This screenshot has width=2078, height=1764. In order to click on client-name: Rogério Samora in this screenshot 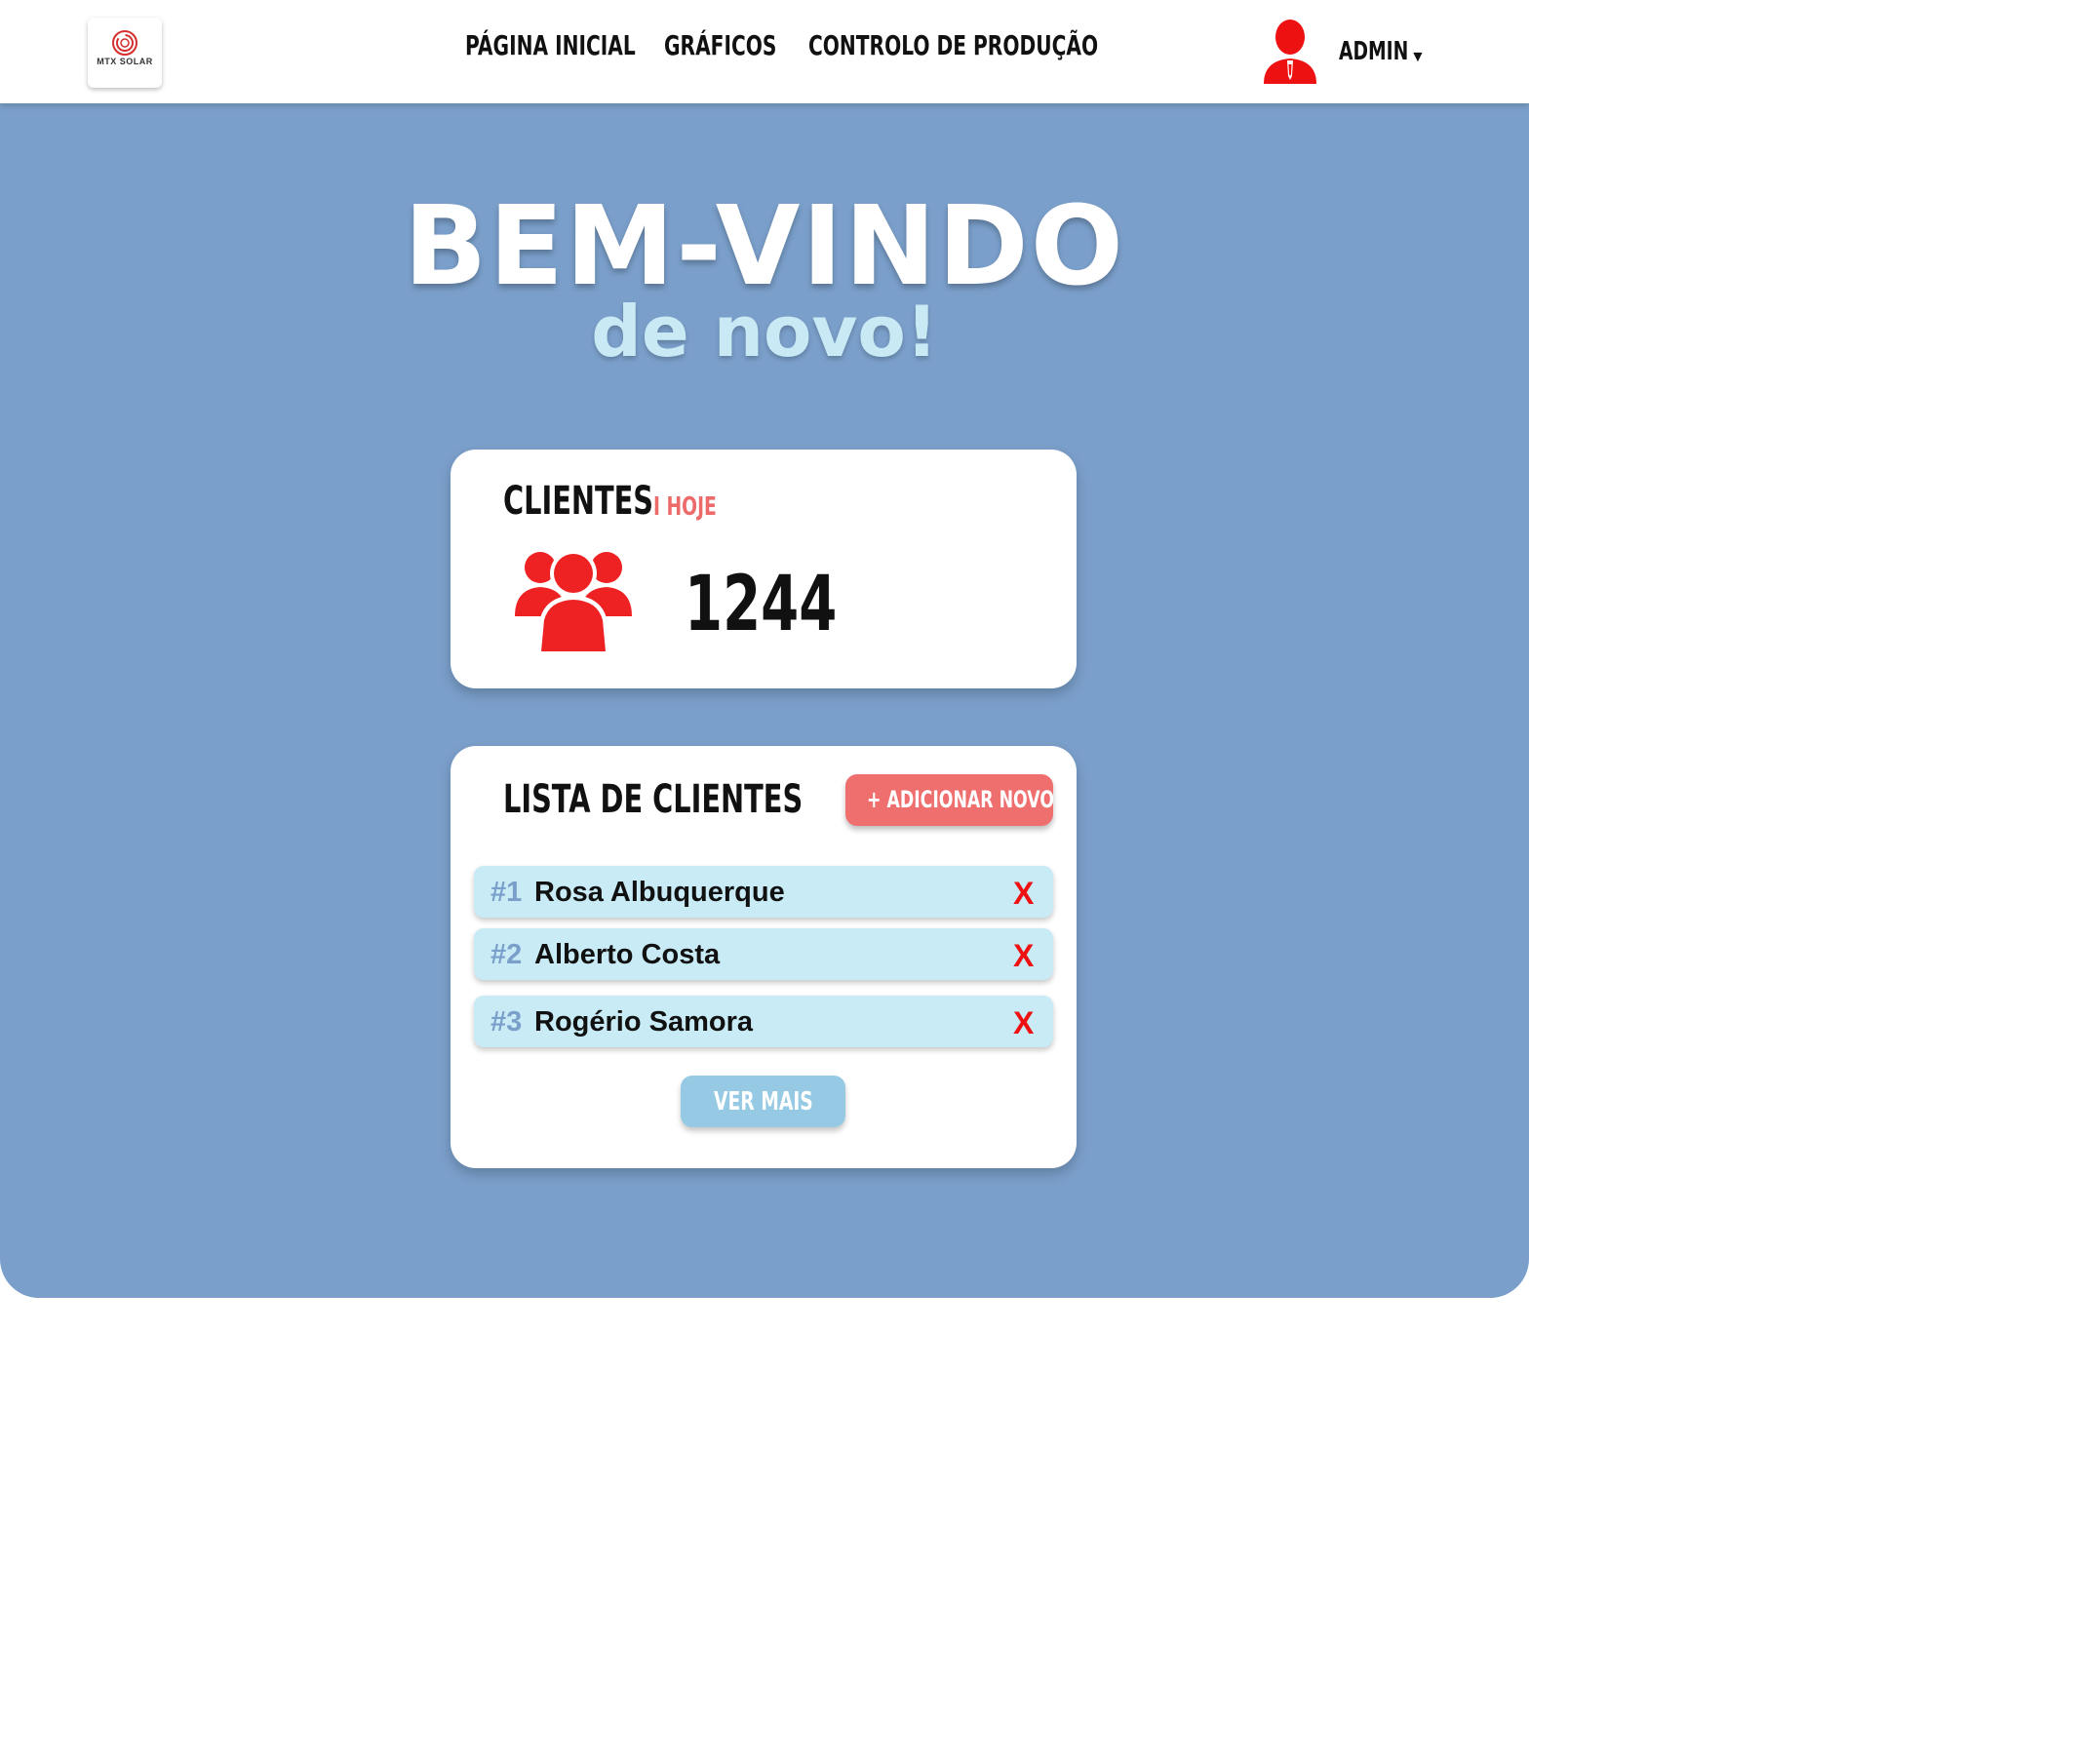, I will do `click(643, 1022)`.